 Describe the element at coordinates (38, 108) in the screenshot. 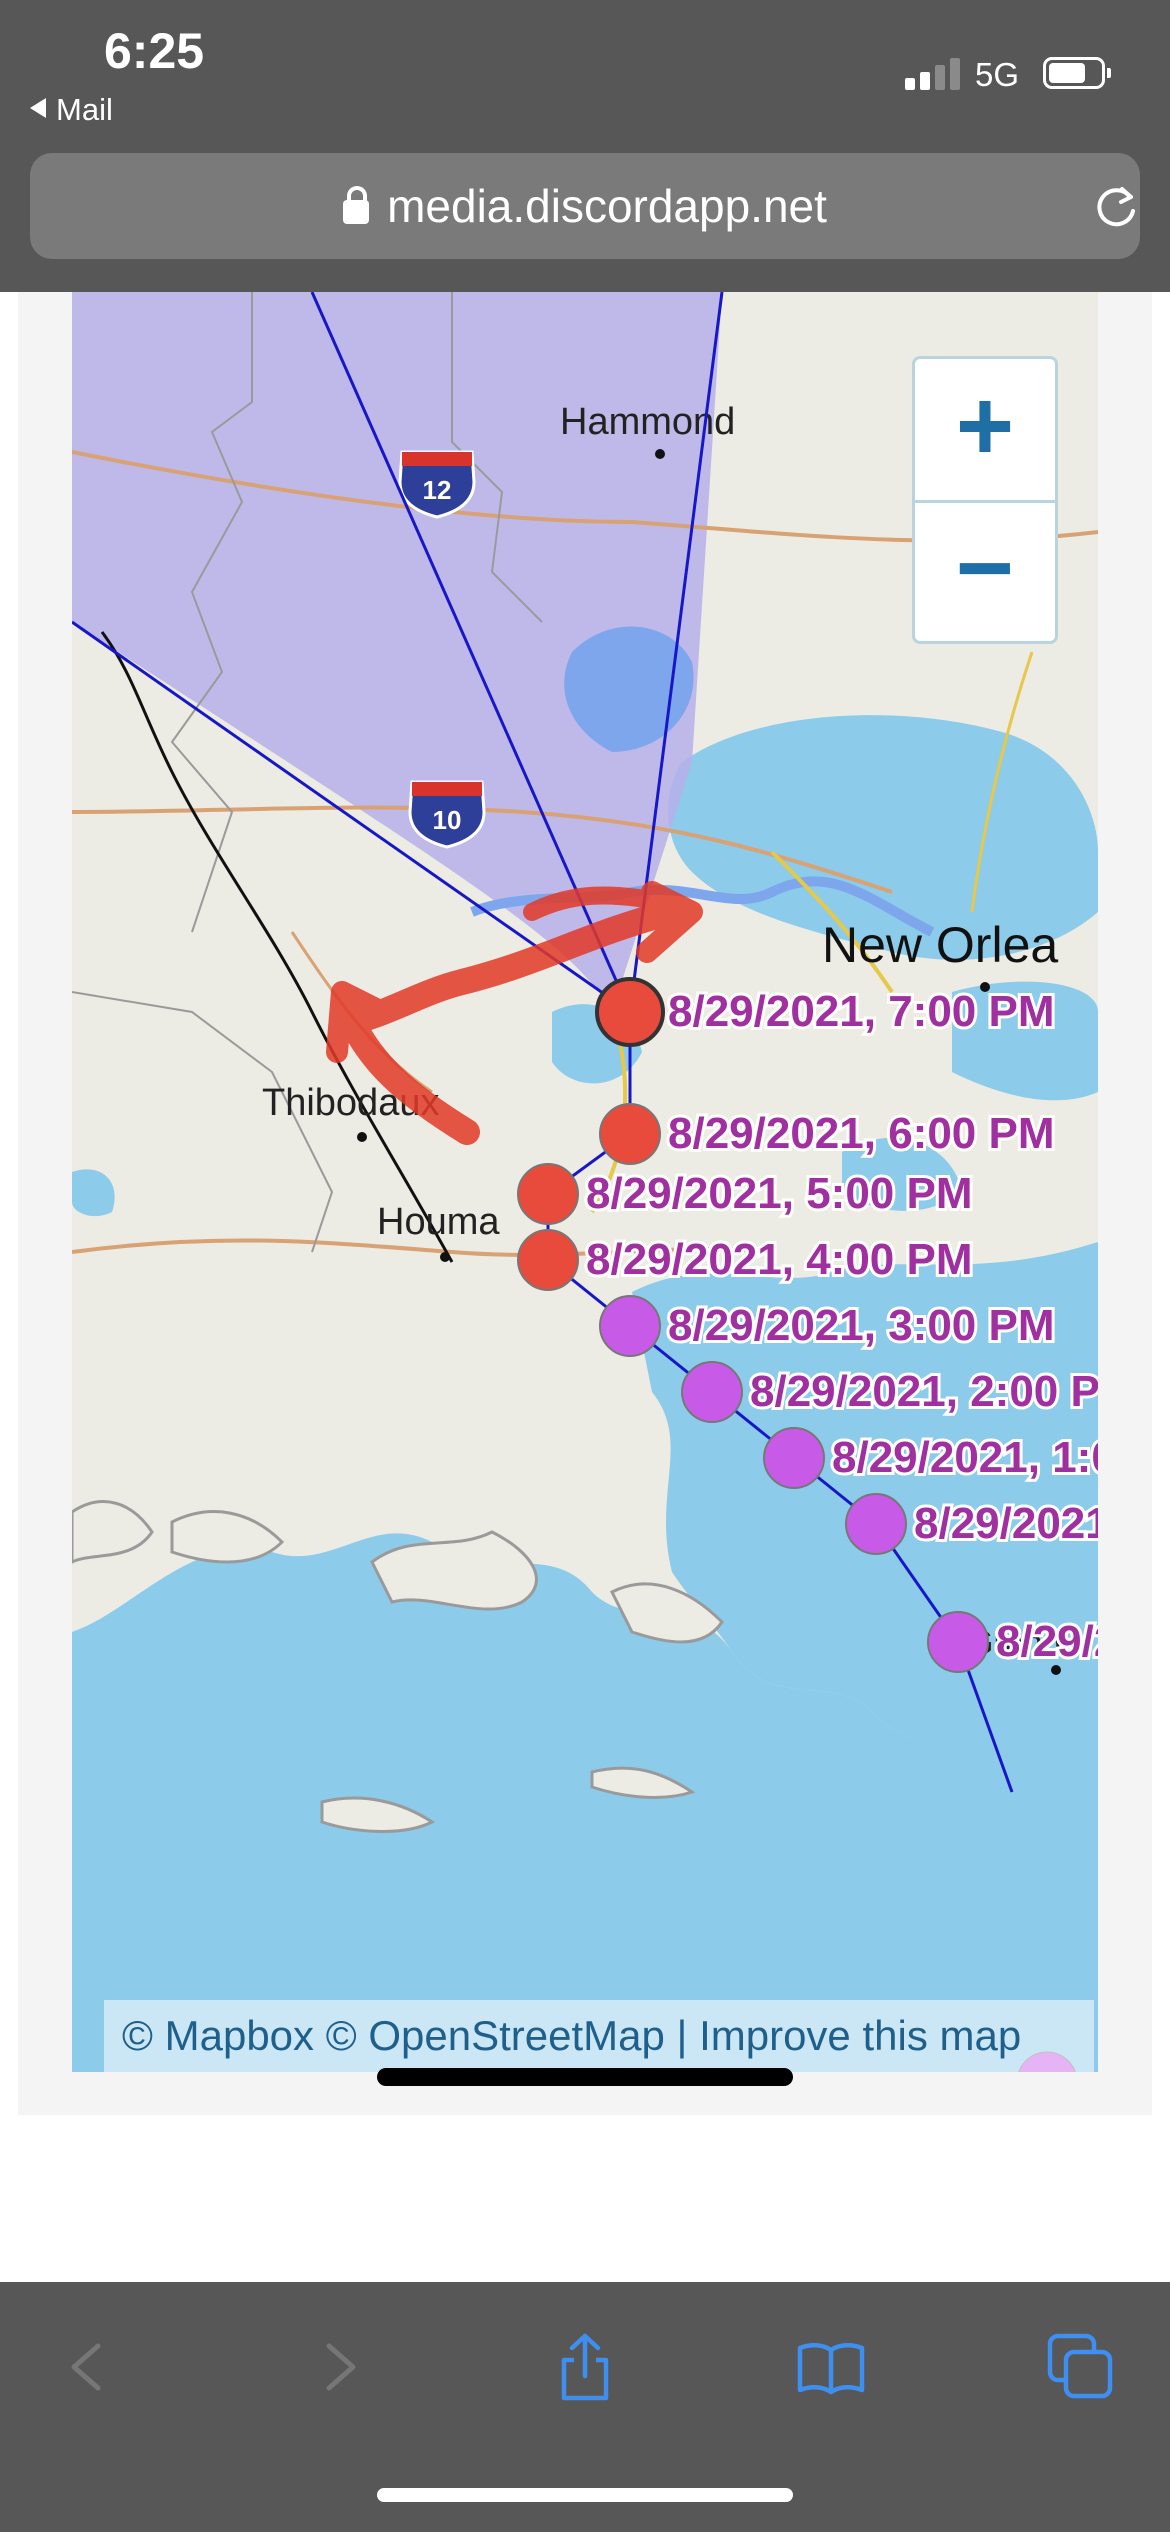

I see `back-arrow-icon` at that location.